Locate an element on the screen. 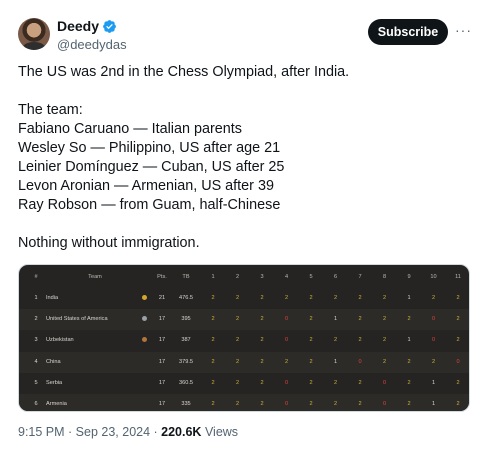 This screenshot has height=459, width=490. row-team: United States of America is located at coordinates (77, 319).